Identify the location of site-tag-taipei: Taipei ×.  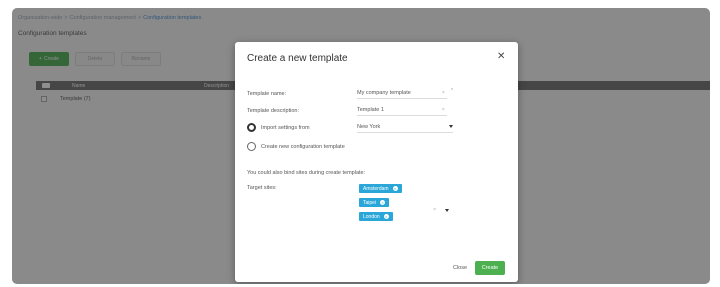
(374, 202).